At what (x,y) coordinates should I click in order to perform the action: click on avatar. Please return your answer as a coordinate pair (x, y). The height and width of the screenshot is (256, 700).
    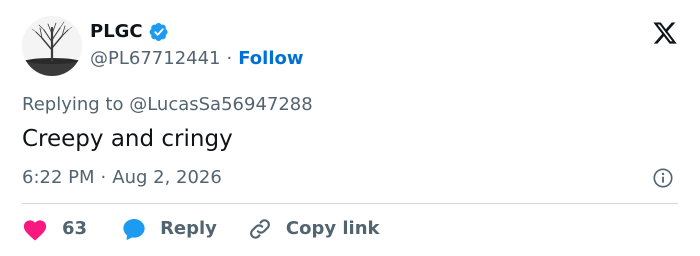
    Looking at the image, I should click on (52, 46).